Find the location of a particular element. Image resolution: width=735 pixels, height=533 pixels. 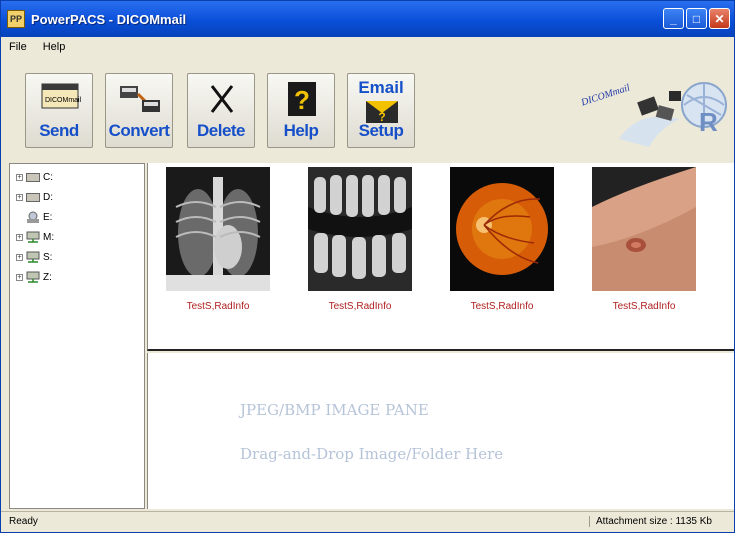

send-label: Send is located at coordinates (59, 130).